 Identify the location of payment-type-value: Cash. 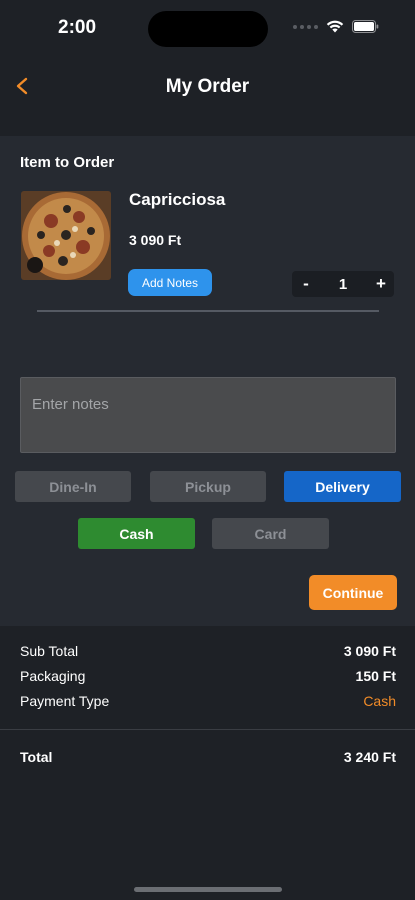
(379, 701).